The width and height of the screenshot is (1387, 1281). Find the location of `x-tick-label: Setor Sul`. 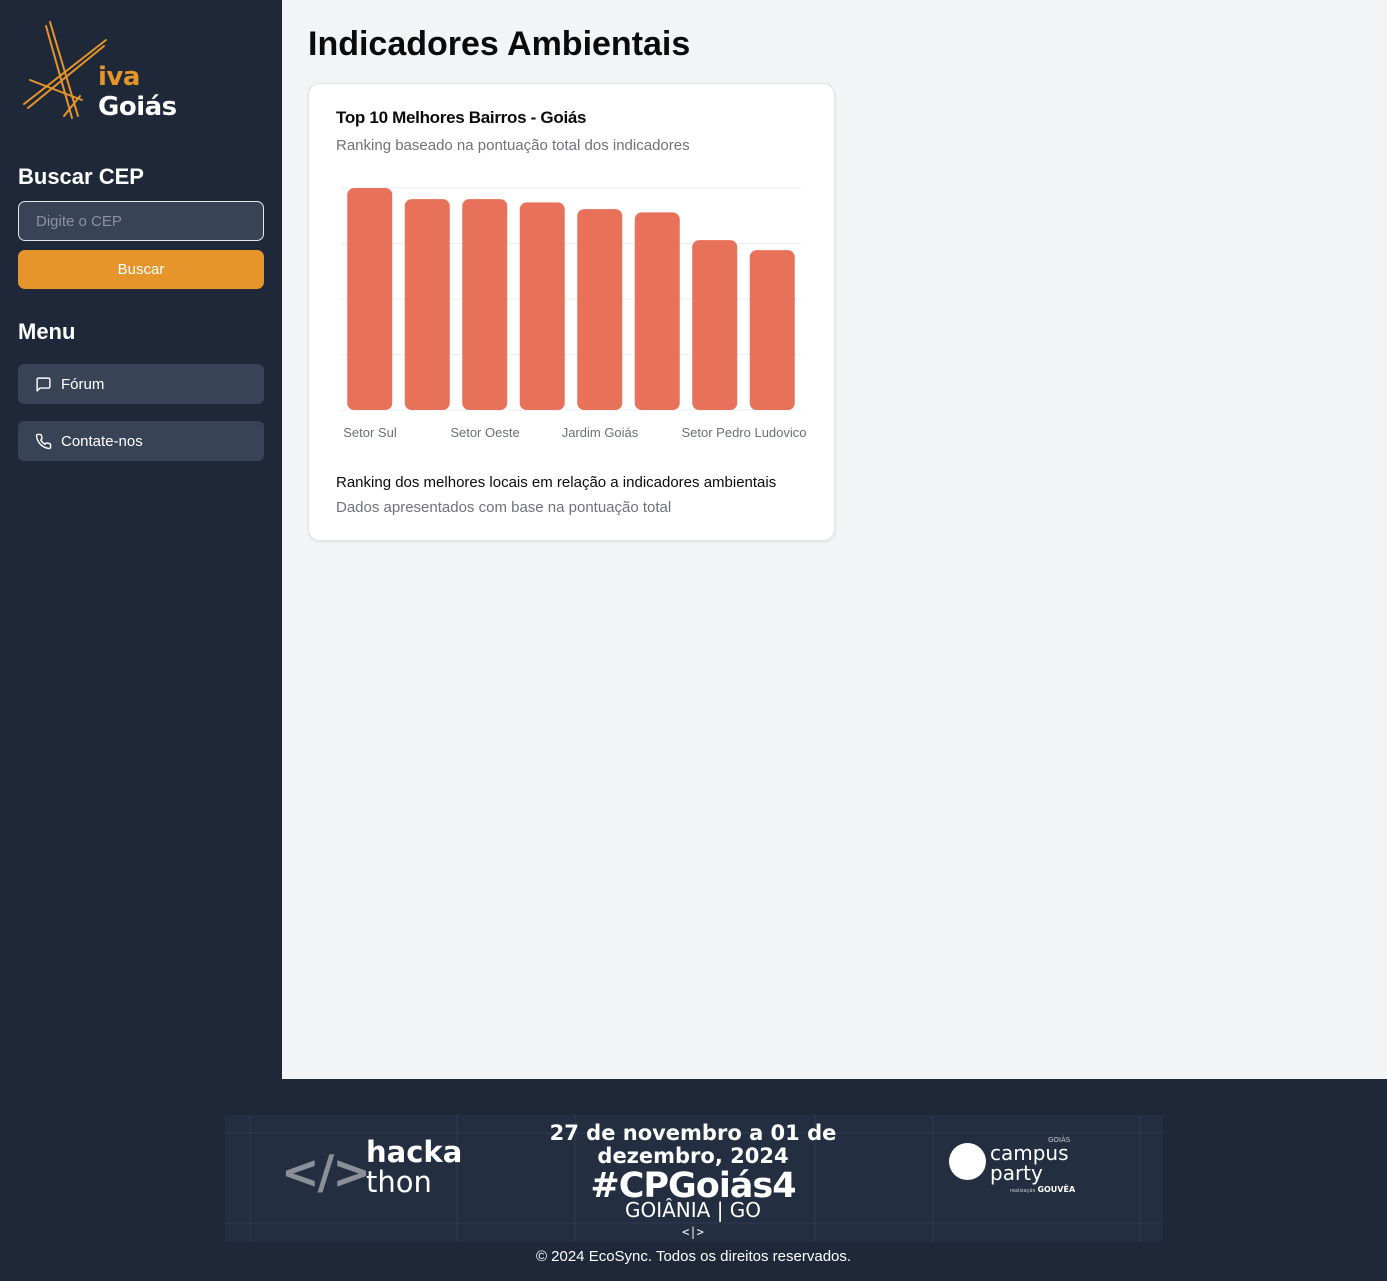

x-tick-label: Setor Sul is located at coordinates (370, 432).